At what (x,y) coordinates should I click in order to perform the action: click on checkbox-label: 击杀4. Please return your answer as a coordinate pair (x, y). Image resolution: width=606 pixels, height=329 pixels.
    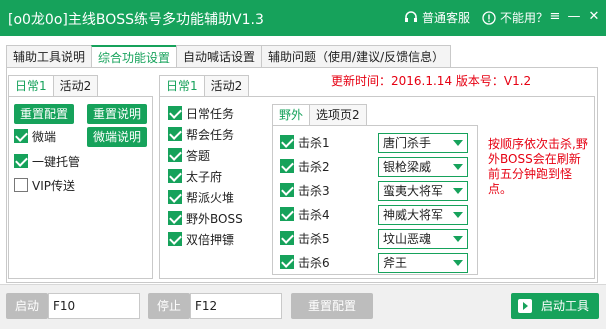
    Looking at the image, I should click on (314, 214).